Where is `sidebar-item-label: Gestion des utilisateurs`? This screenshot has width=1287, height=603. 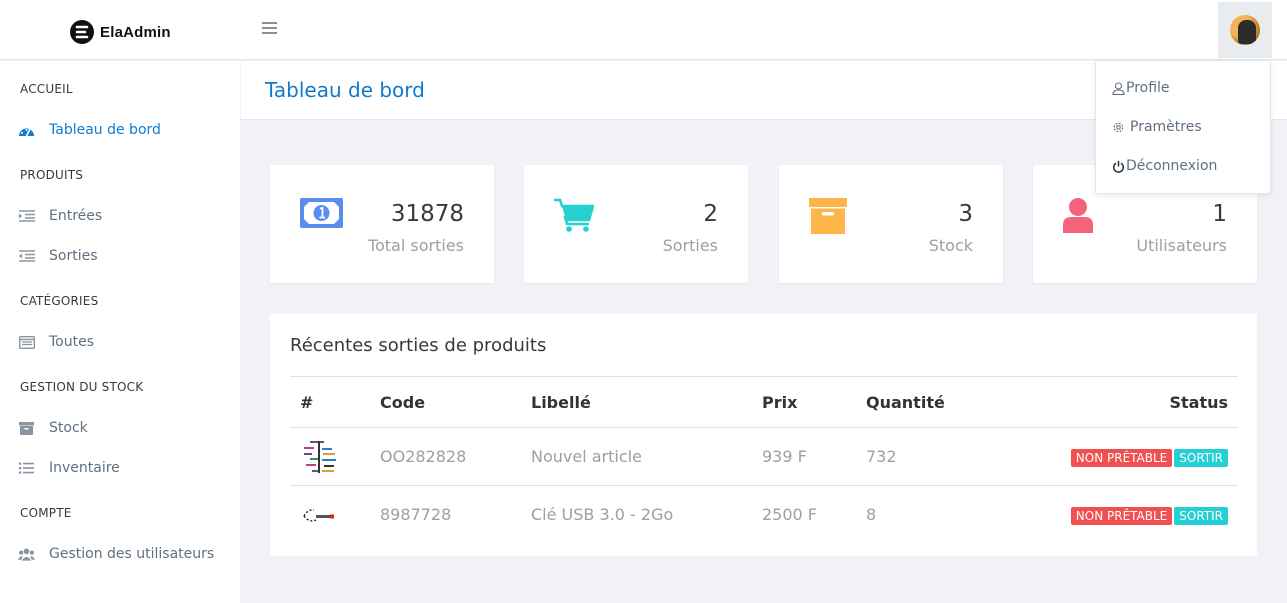
sidebar-item-label: Gestion des utilisateurs is located at coordinates (132, 554).